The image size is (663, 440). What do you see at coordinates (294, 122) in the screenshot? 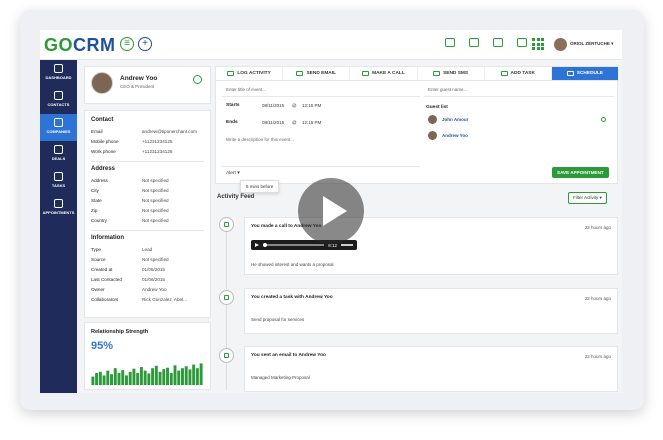
I see `ends-at: @` at bounding box center [294, 122].